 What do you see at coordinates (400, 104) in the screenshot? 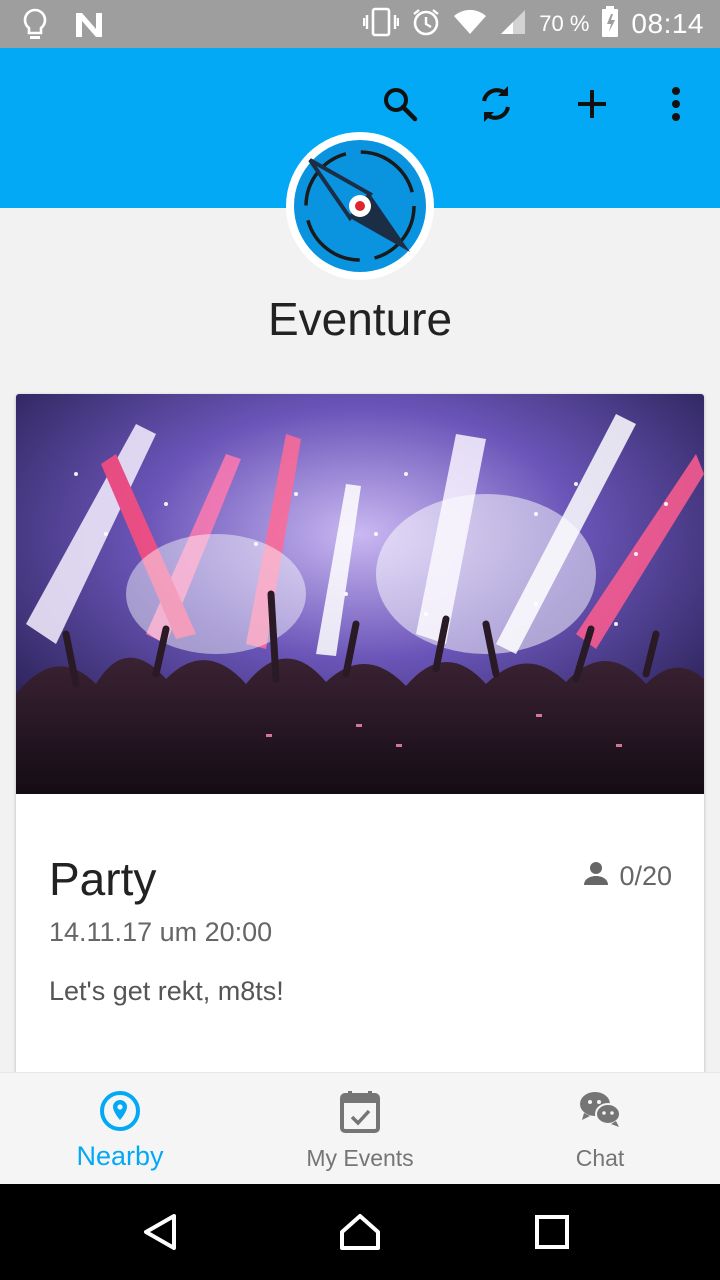
I see `search-icon` at bounding box center [400, 104].